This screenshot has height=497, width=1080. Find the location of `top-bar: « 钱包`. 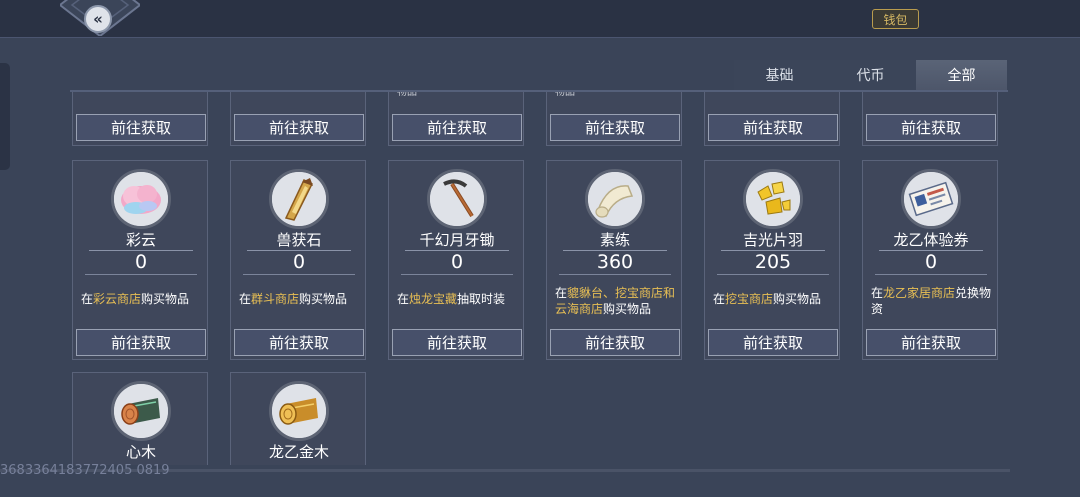

top-bar: « 钱包 is located at coordinates (540, 19).